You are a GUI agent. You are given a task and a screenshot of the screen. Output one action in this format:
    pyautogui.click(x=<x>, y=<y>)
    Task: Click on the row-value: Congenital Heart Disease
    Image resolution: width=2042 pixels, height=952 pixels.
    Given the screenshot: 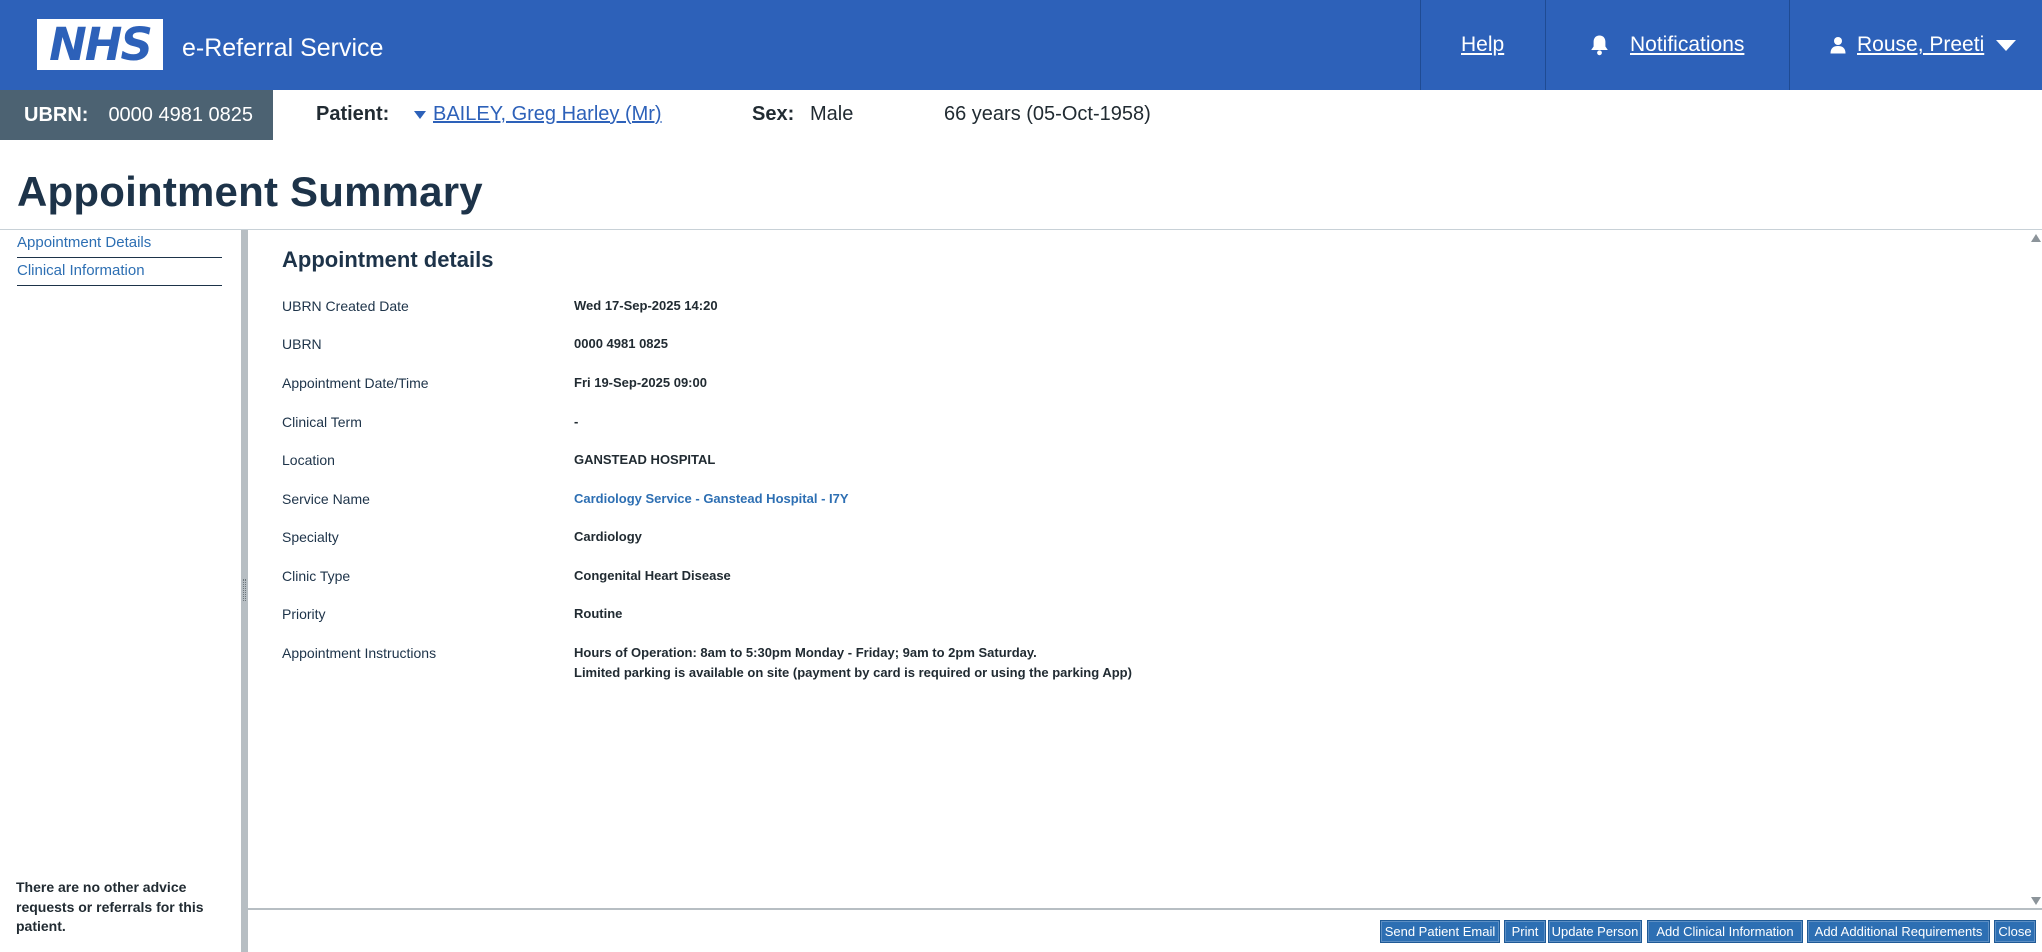 What is the action you would take?
    pyautogui.click(x=652, y=575)
    